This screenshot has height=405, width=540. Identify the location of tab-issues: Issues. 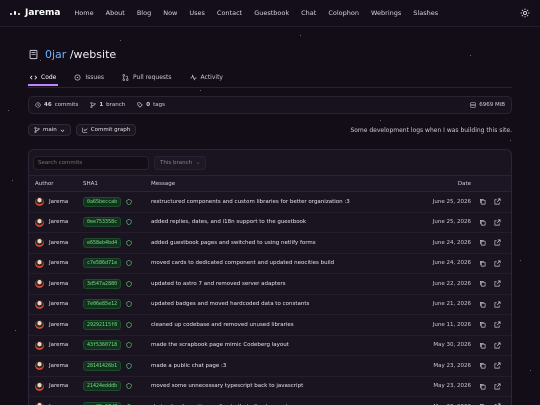
(89, 77).